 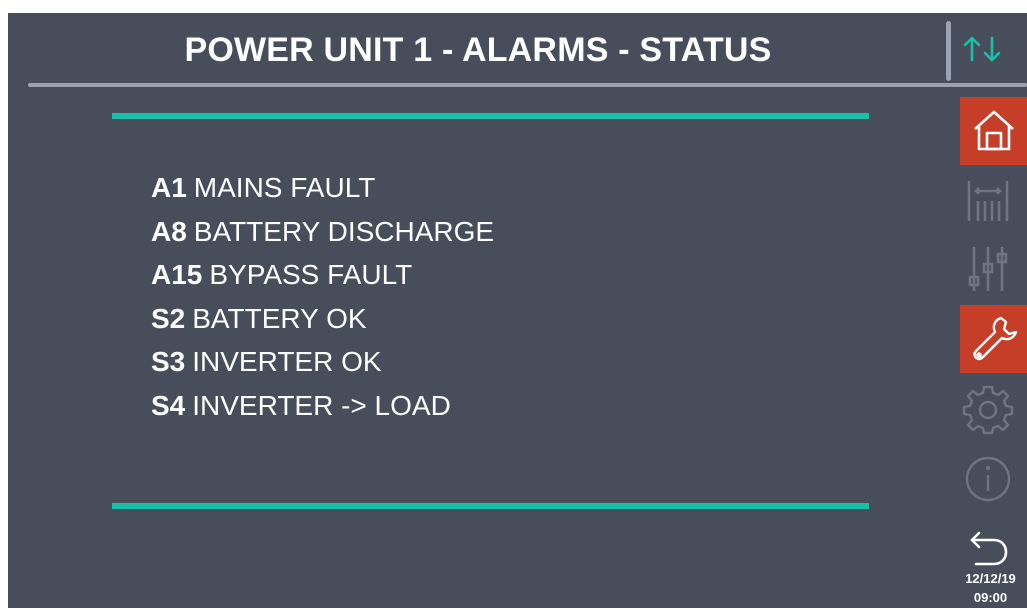 I want to click on gear-icon, so click(x=988, y=410).